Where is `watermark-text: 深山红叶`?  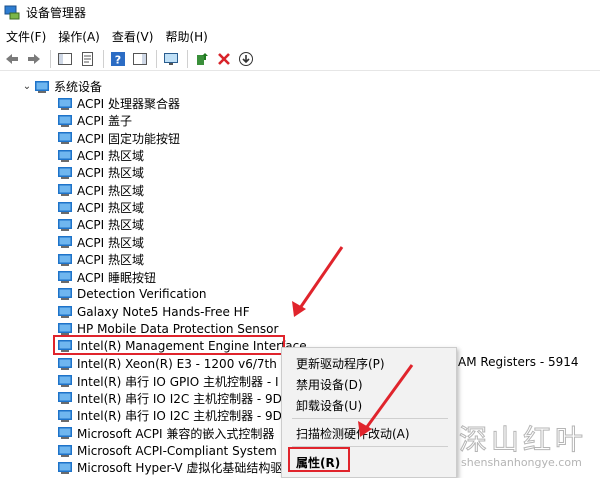
watermark-text: 深山红叶 is located at coordinates (523, 440).